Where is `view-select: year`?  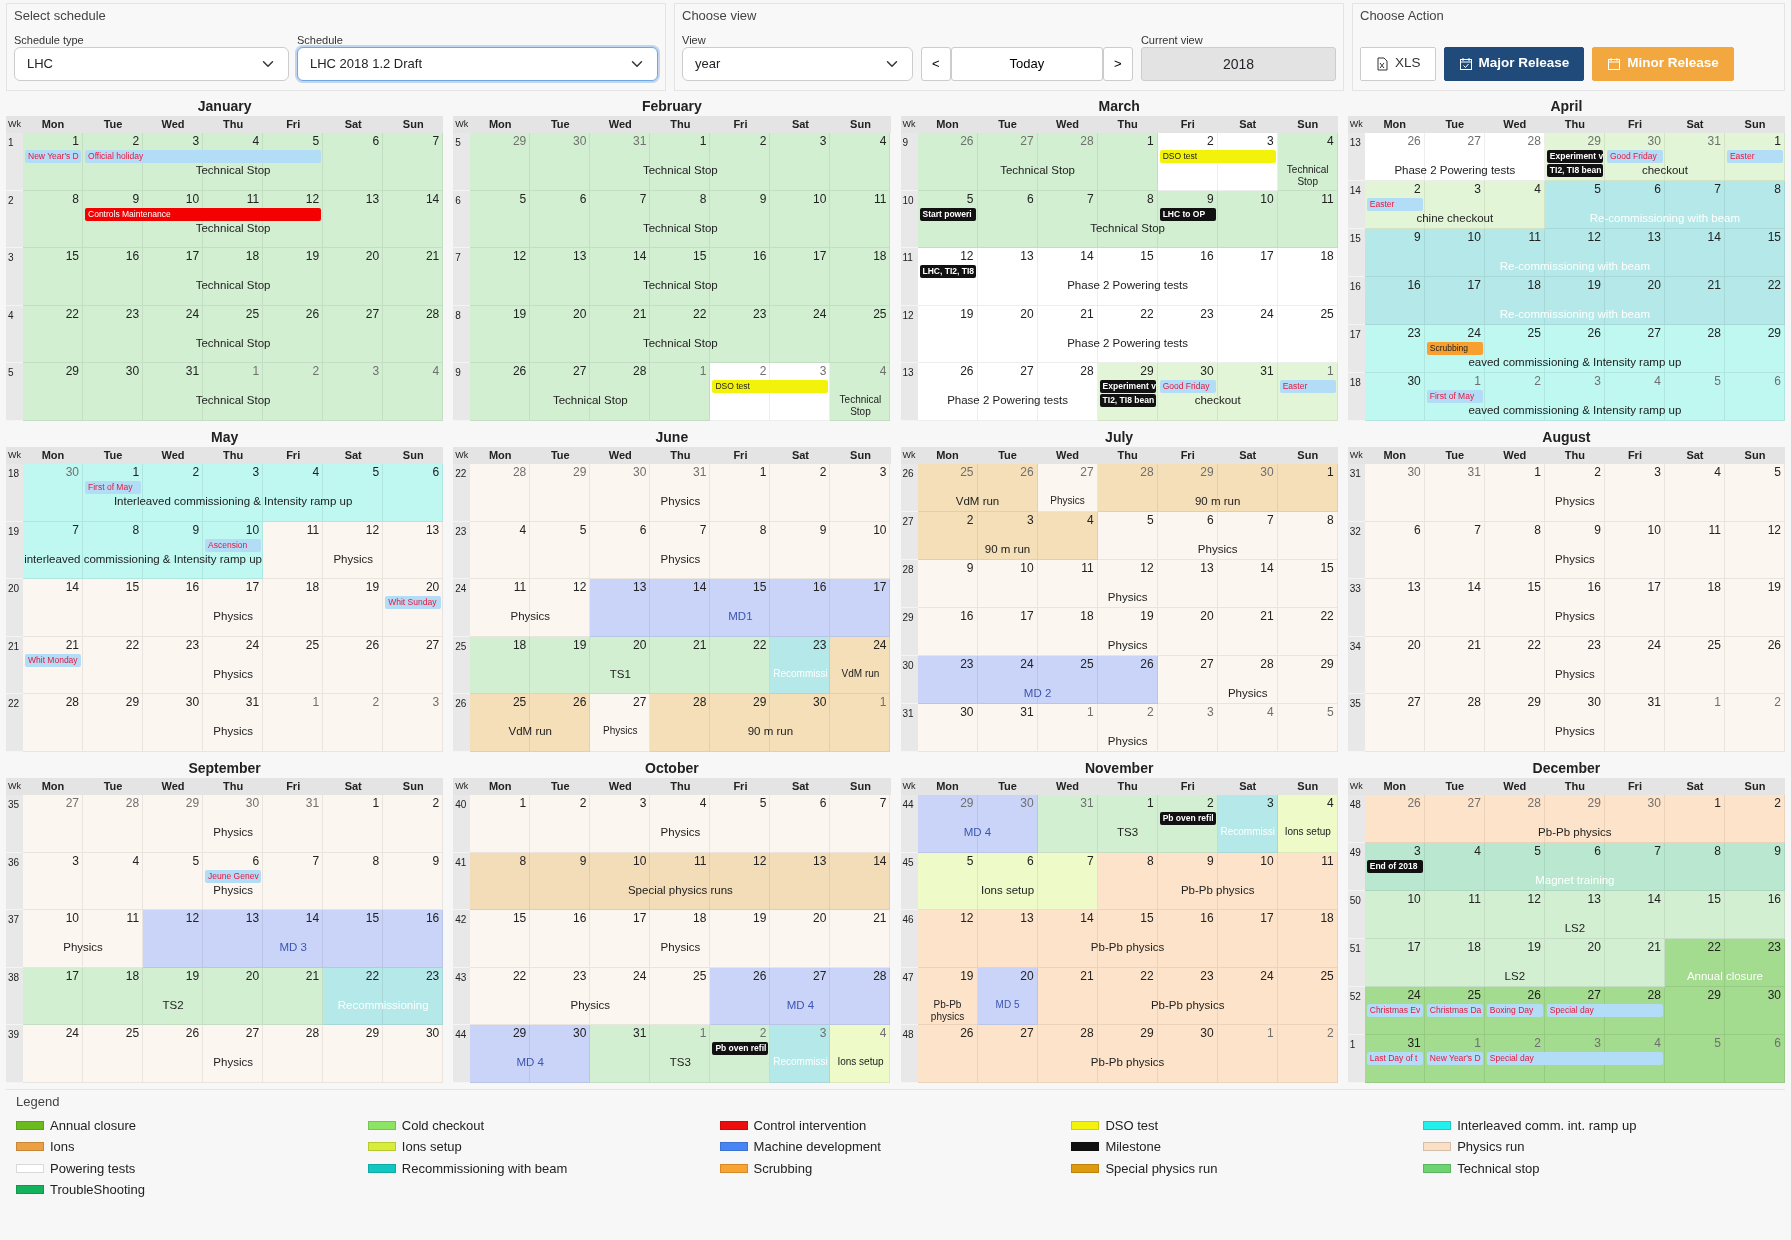
view-select: year is located at coordinates (797, 63).